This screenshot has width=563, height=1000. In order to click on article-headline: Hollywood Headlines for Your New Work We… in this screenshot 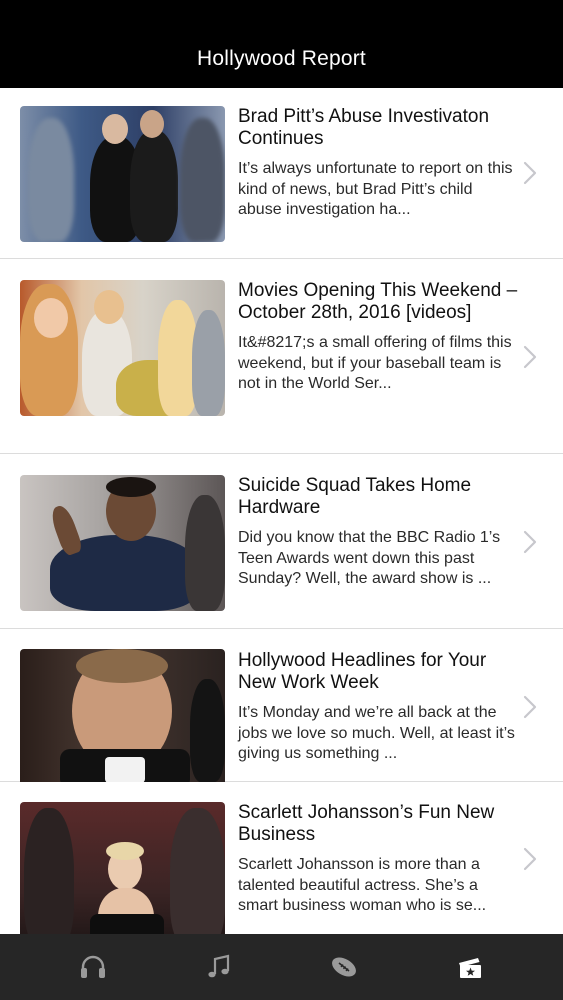, I will do `click(362, 671)`.